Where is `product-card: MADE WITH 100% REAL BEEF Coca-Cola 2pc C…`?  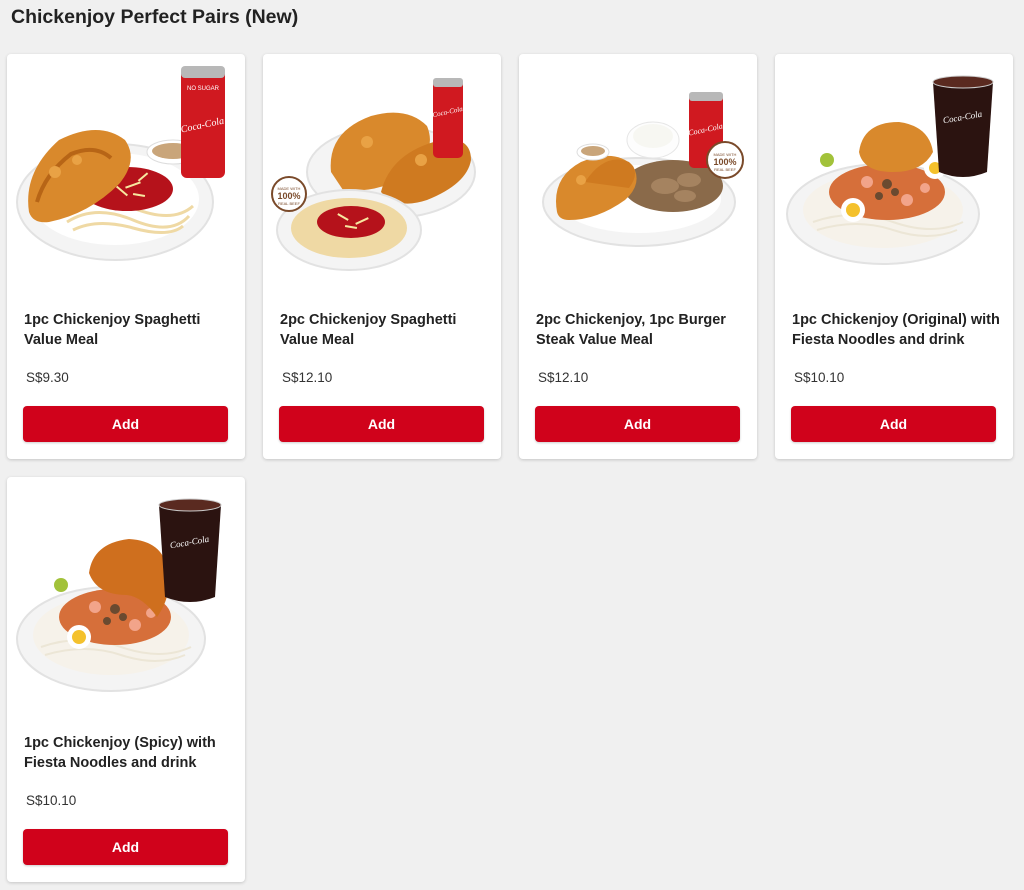
product-card: MADE WITH 100% REAL BEEF Coca-Cola 2pc C… is located at coordinates (382, 256).